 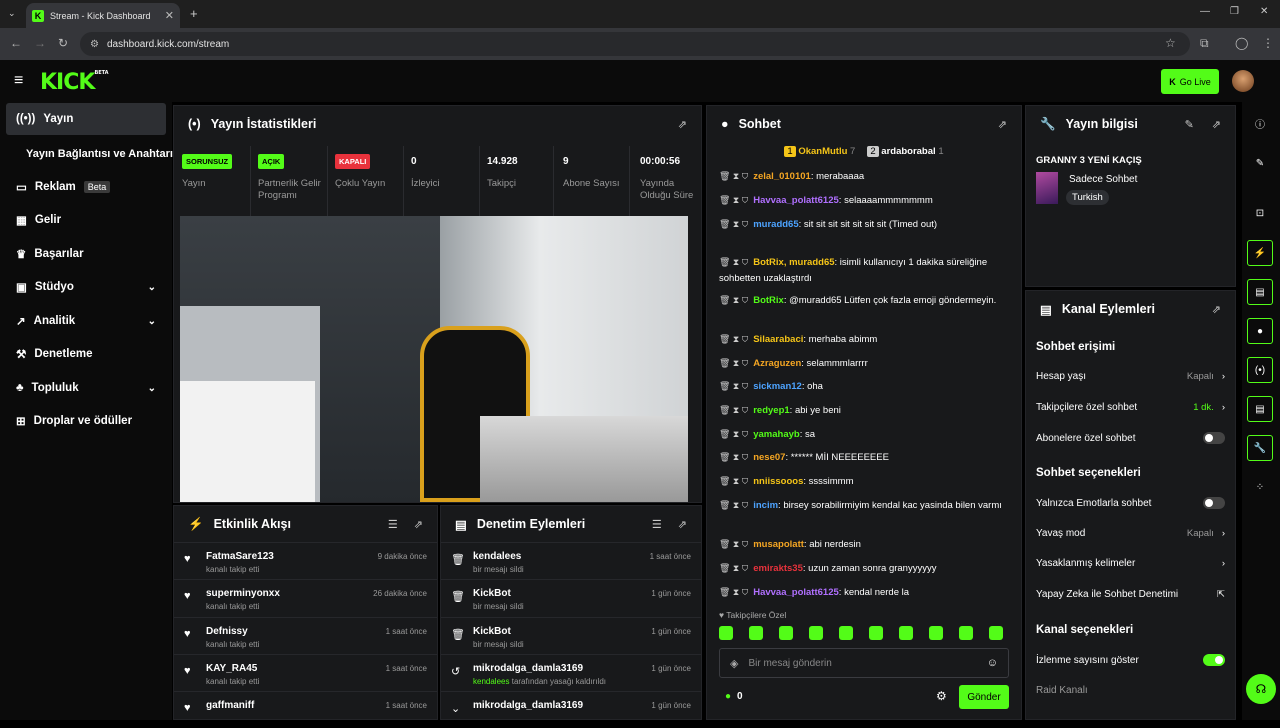 What do you see at coordinates (86, 220) in the screenshot?
I see `sidebar-item-gelir: ▦ Gelir` at bounding box center [86, 220].